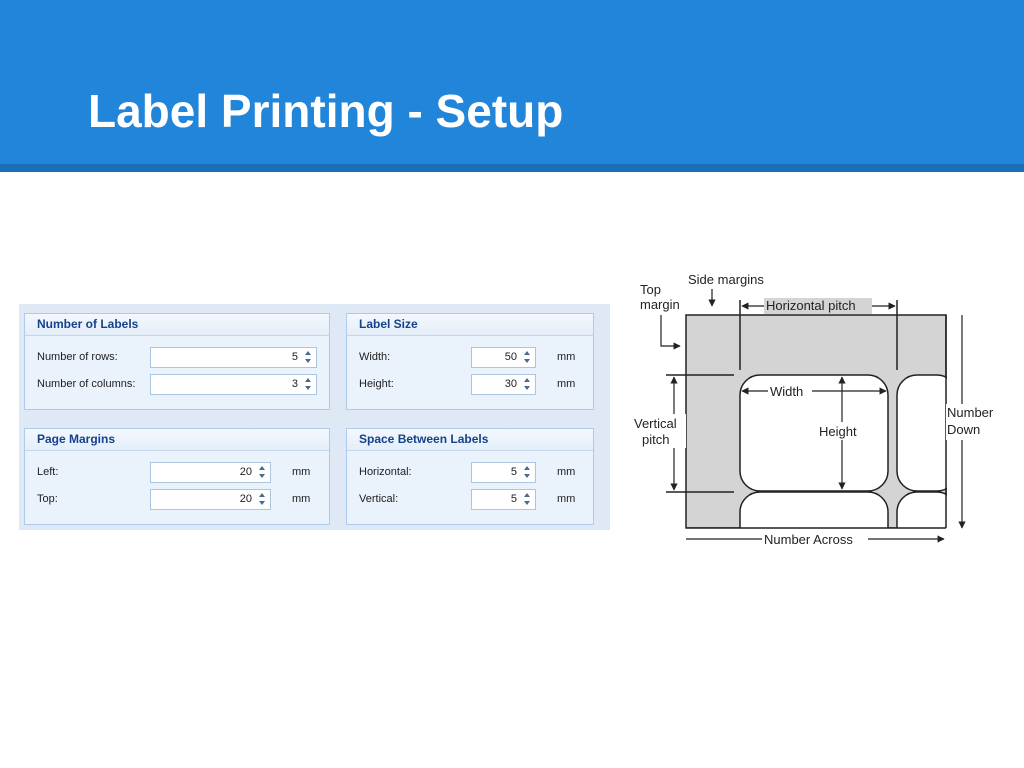  What do you see at coordinates (660, 304) in the screenshot?
I see `top-margin-label-line2: margin` at bounding box center [660, 304].